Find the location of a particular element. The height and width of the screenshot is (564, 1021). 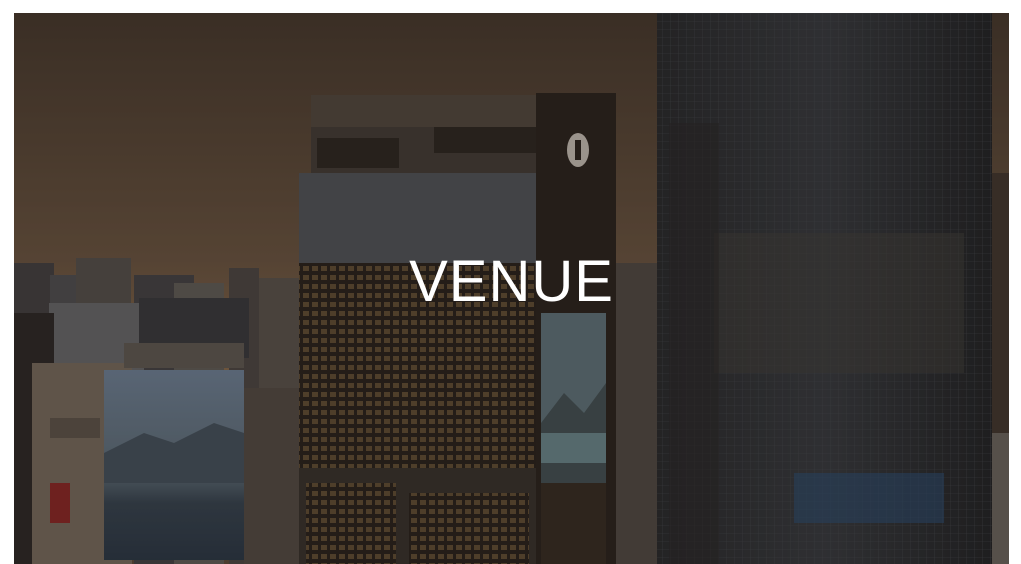

page-title: VENUE is located at coordinates (511, 281).